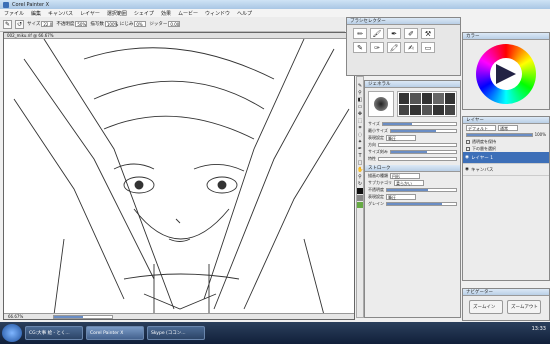  Describe the element at coordinates (360, 163) in the screenshot. I see `shape-tool-icon: □` at that location.